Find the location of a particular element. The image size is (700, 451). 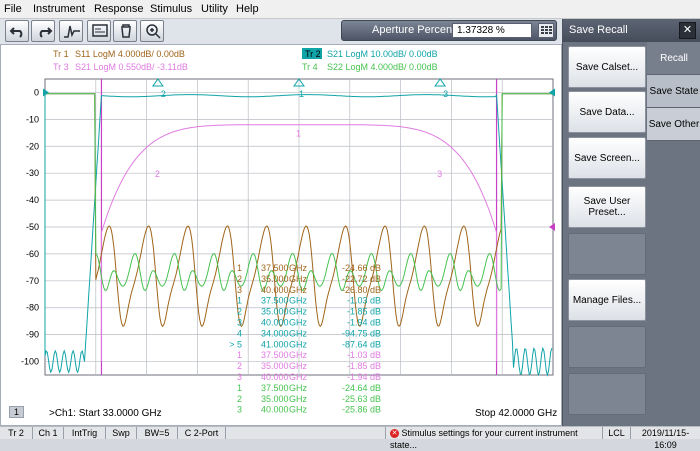

marker-row-num: 4 is located at coordinates (239, 333).